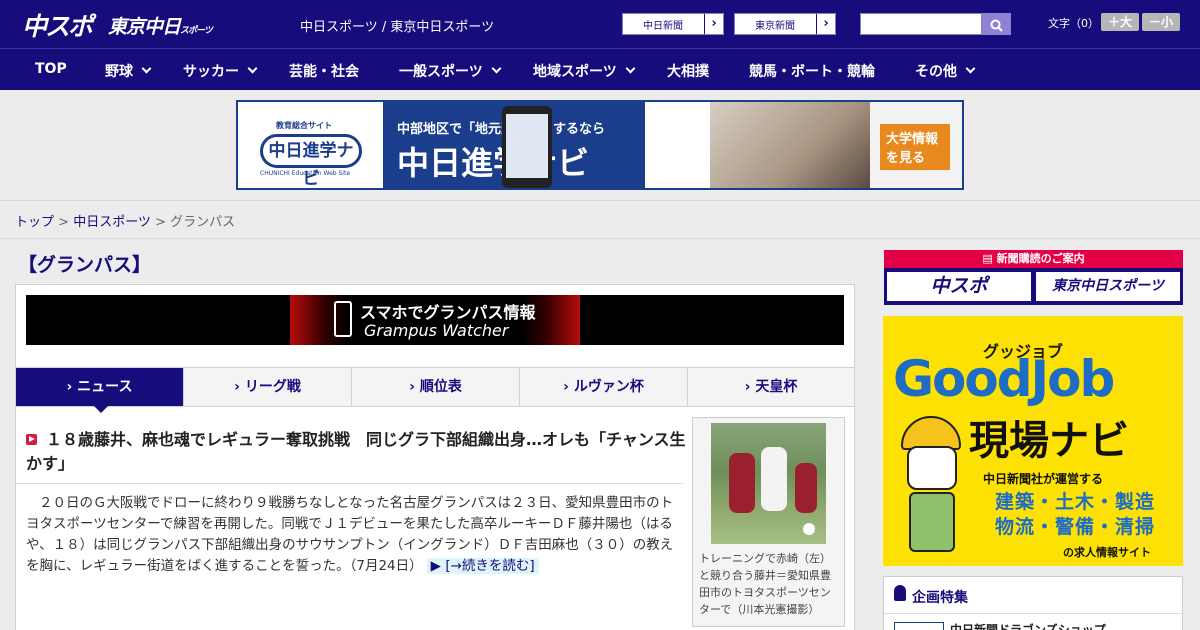 The image size is (1200, 630). I want to click on subscribe-tokyo-button: 東京中日スポーツ, so click(1108, 286).